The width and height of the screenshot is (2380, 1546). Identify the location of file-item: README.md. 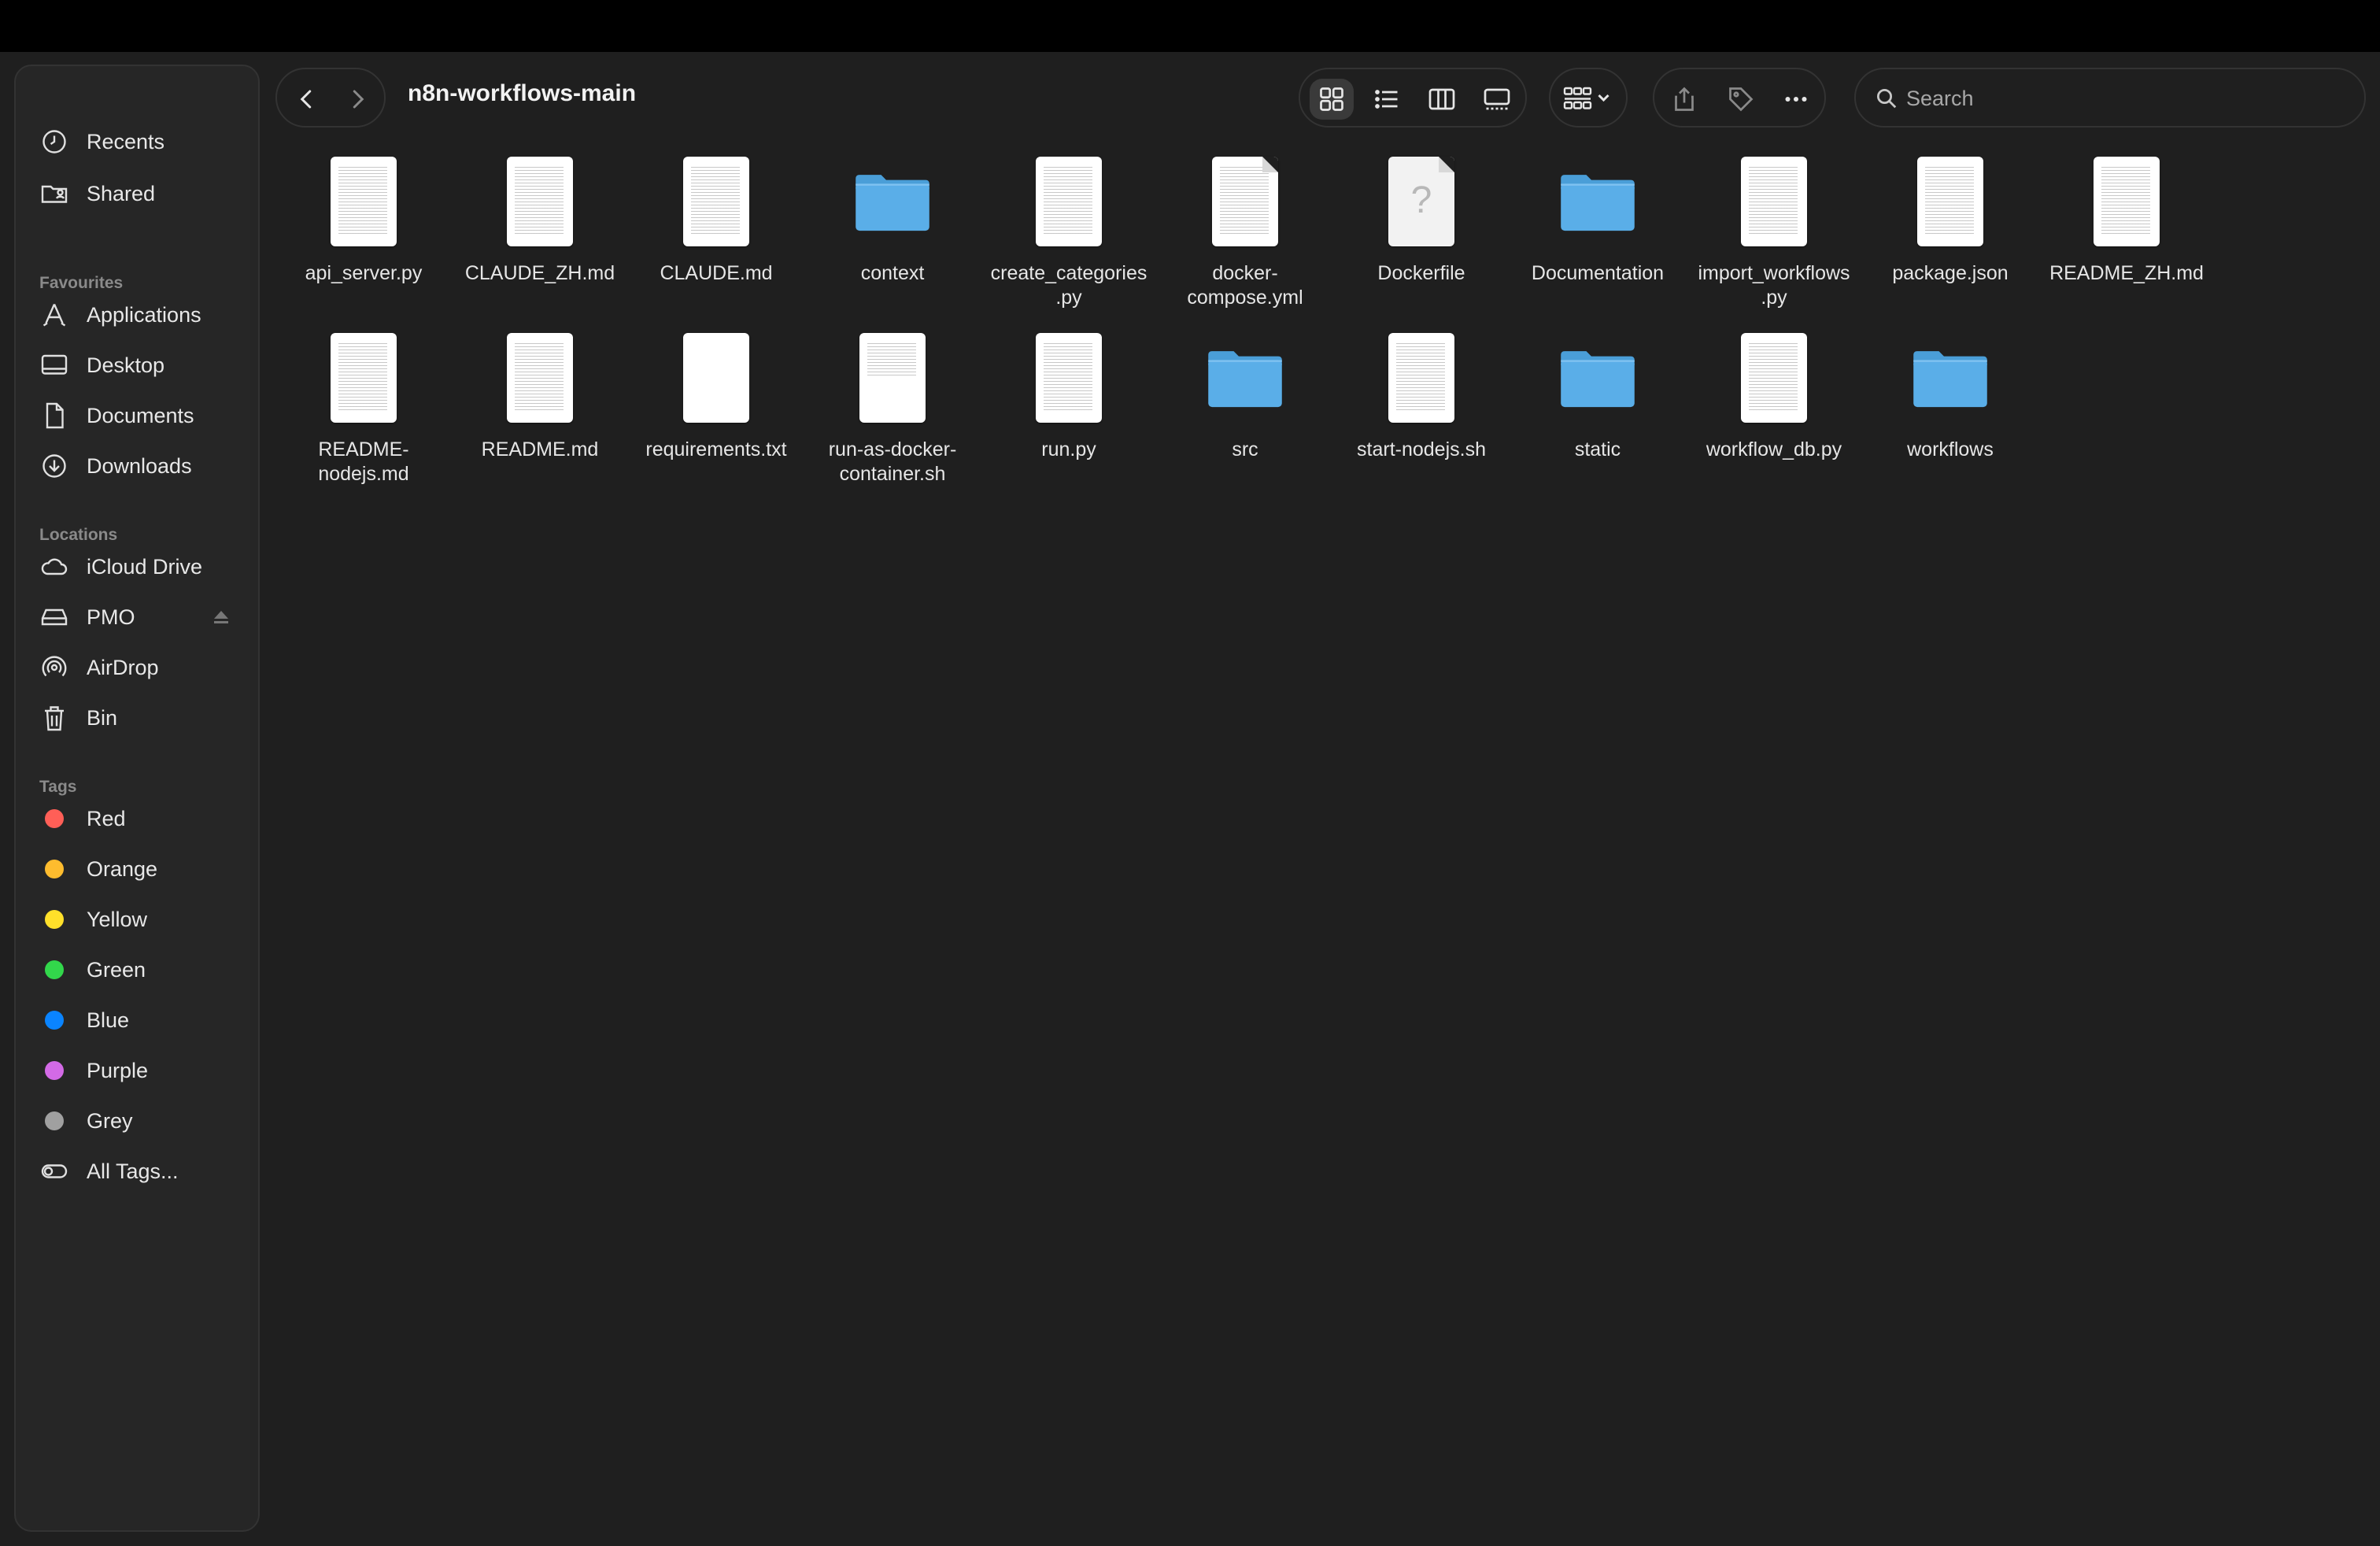
(540, 417).